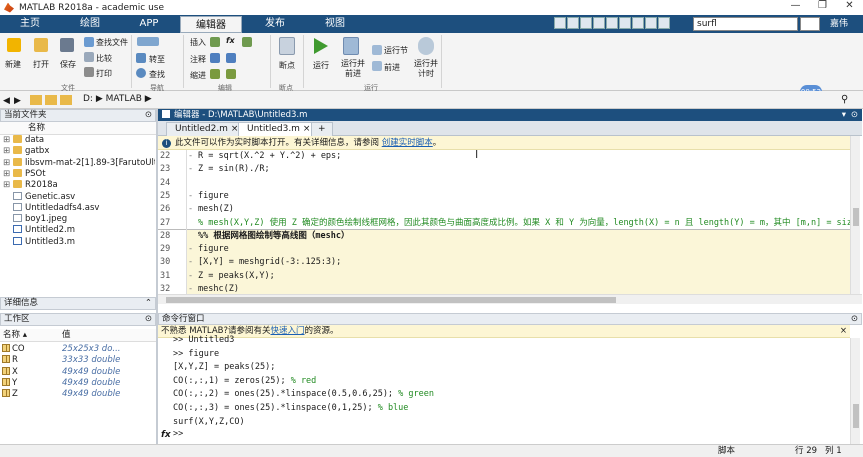  I want to click on comment-button: 注释, so click(198, 59).